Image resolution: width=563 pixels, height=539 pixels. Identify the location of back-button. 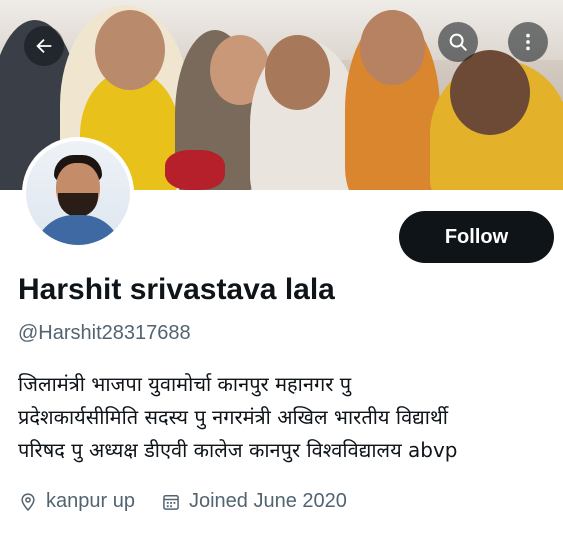
(44, 46).